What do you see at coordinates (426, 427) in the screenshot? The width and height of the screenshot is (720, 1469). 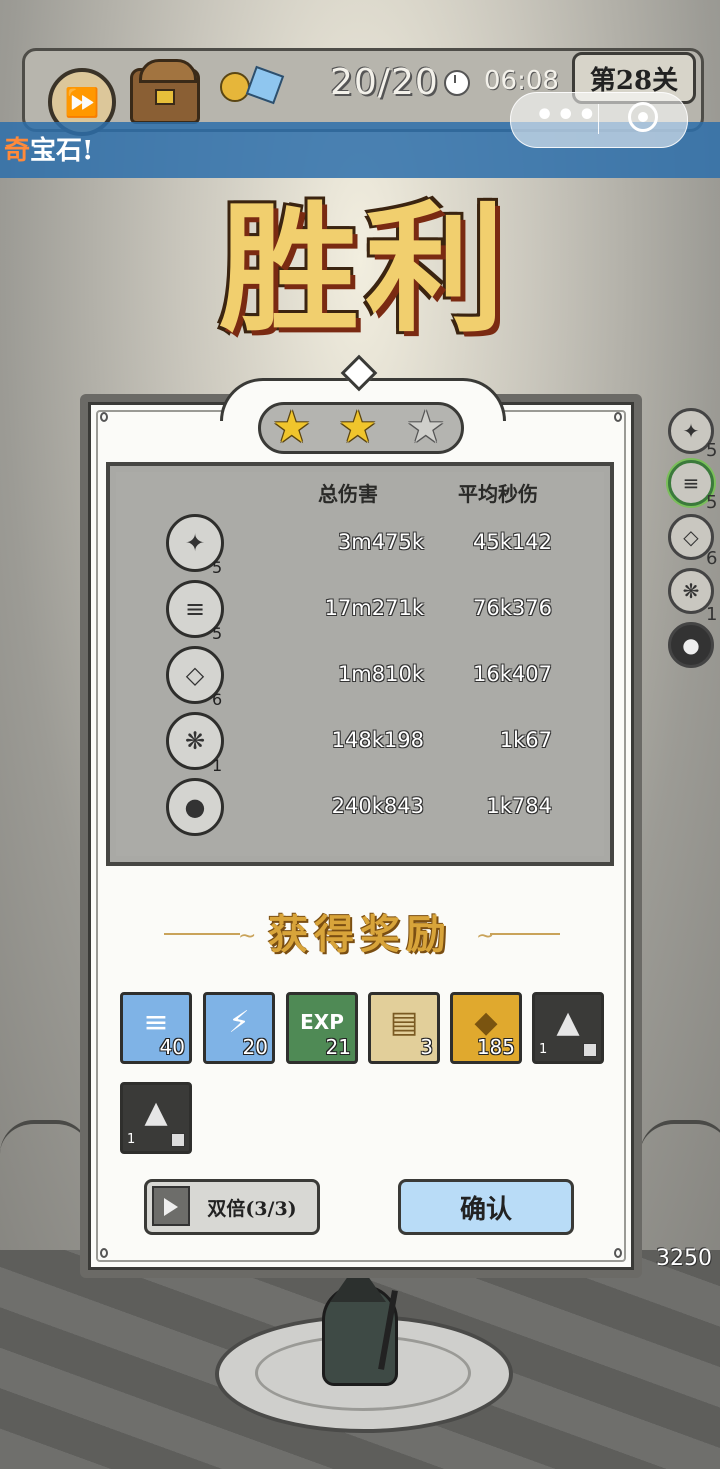 I see `star-icon-empty: ★` at bounding box center [426, 427].